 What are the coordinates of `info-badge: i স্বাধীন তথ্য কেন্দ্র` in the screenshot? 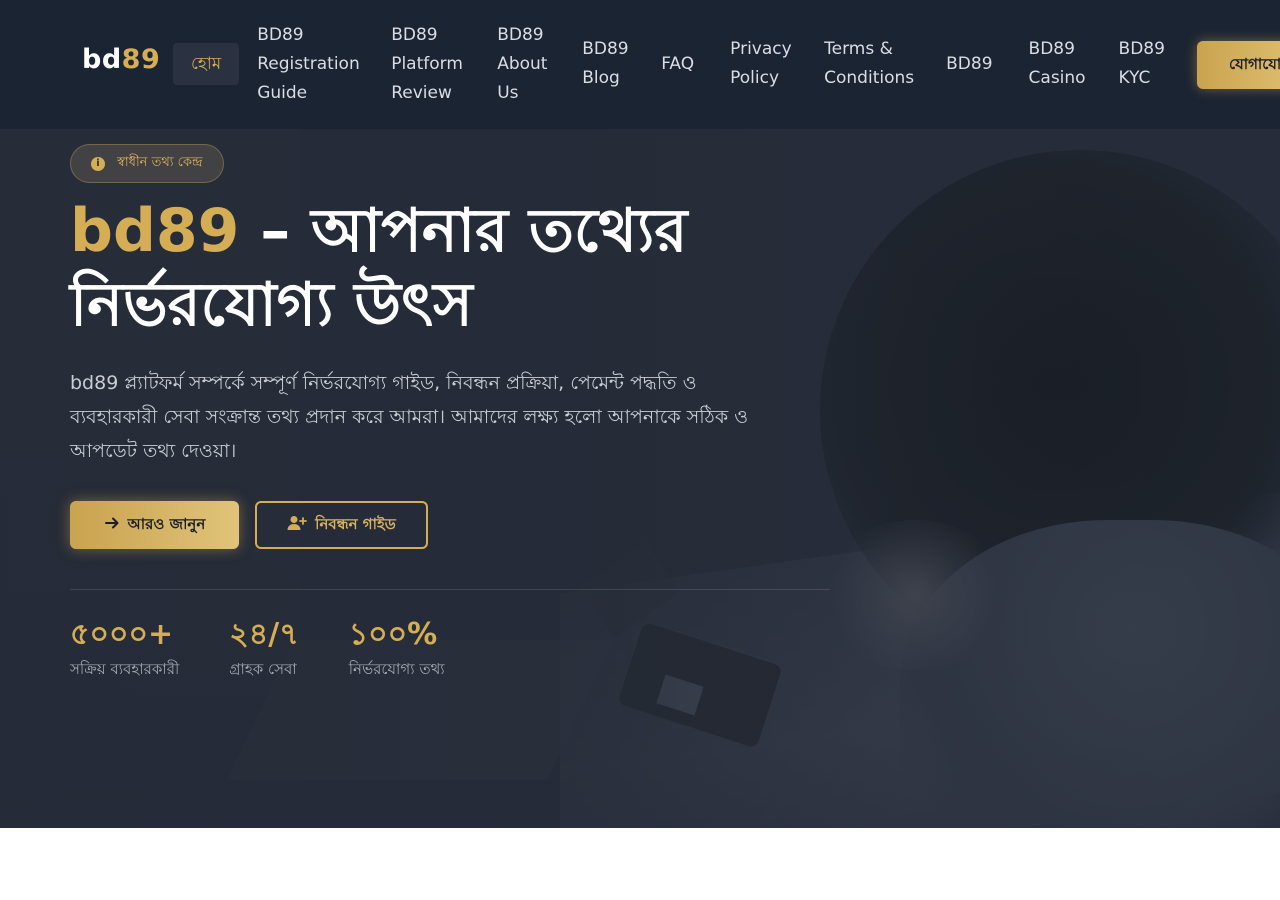 It's located at (147, 163).